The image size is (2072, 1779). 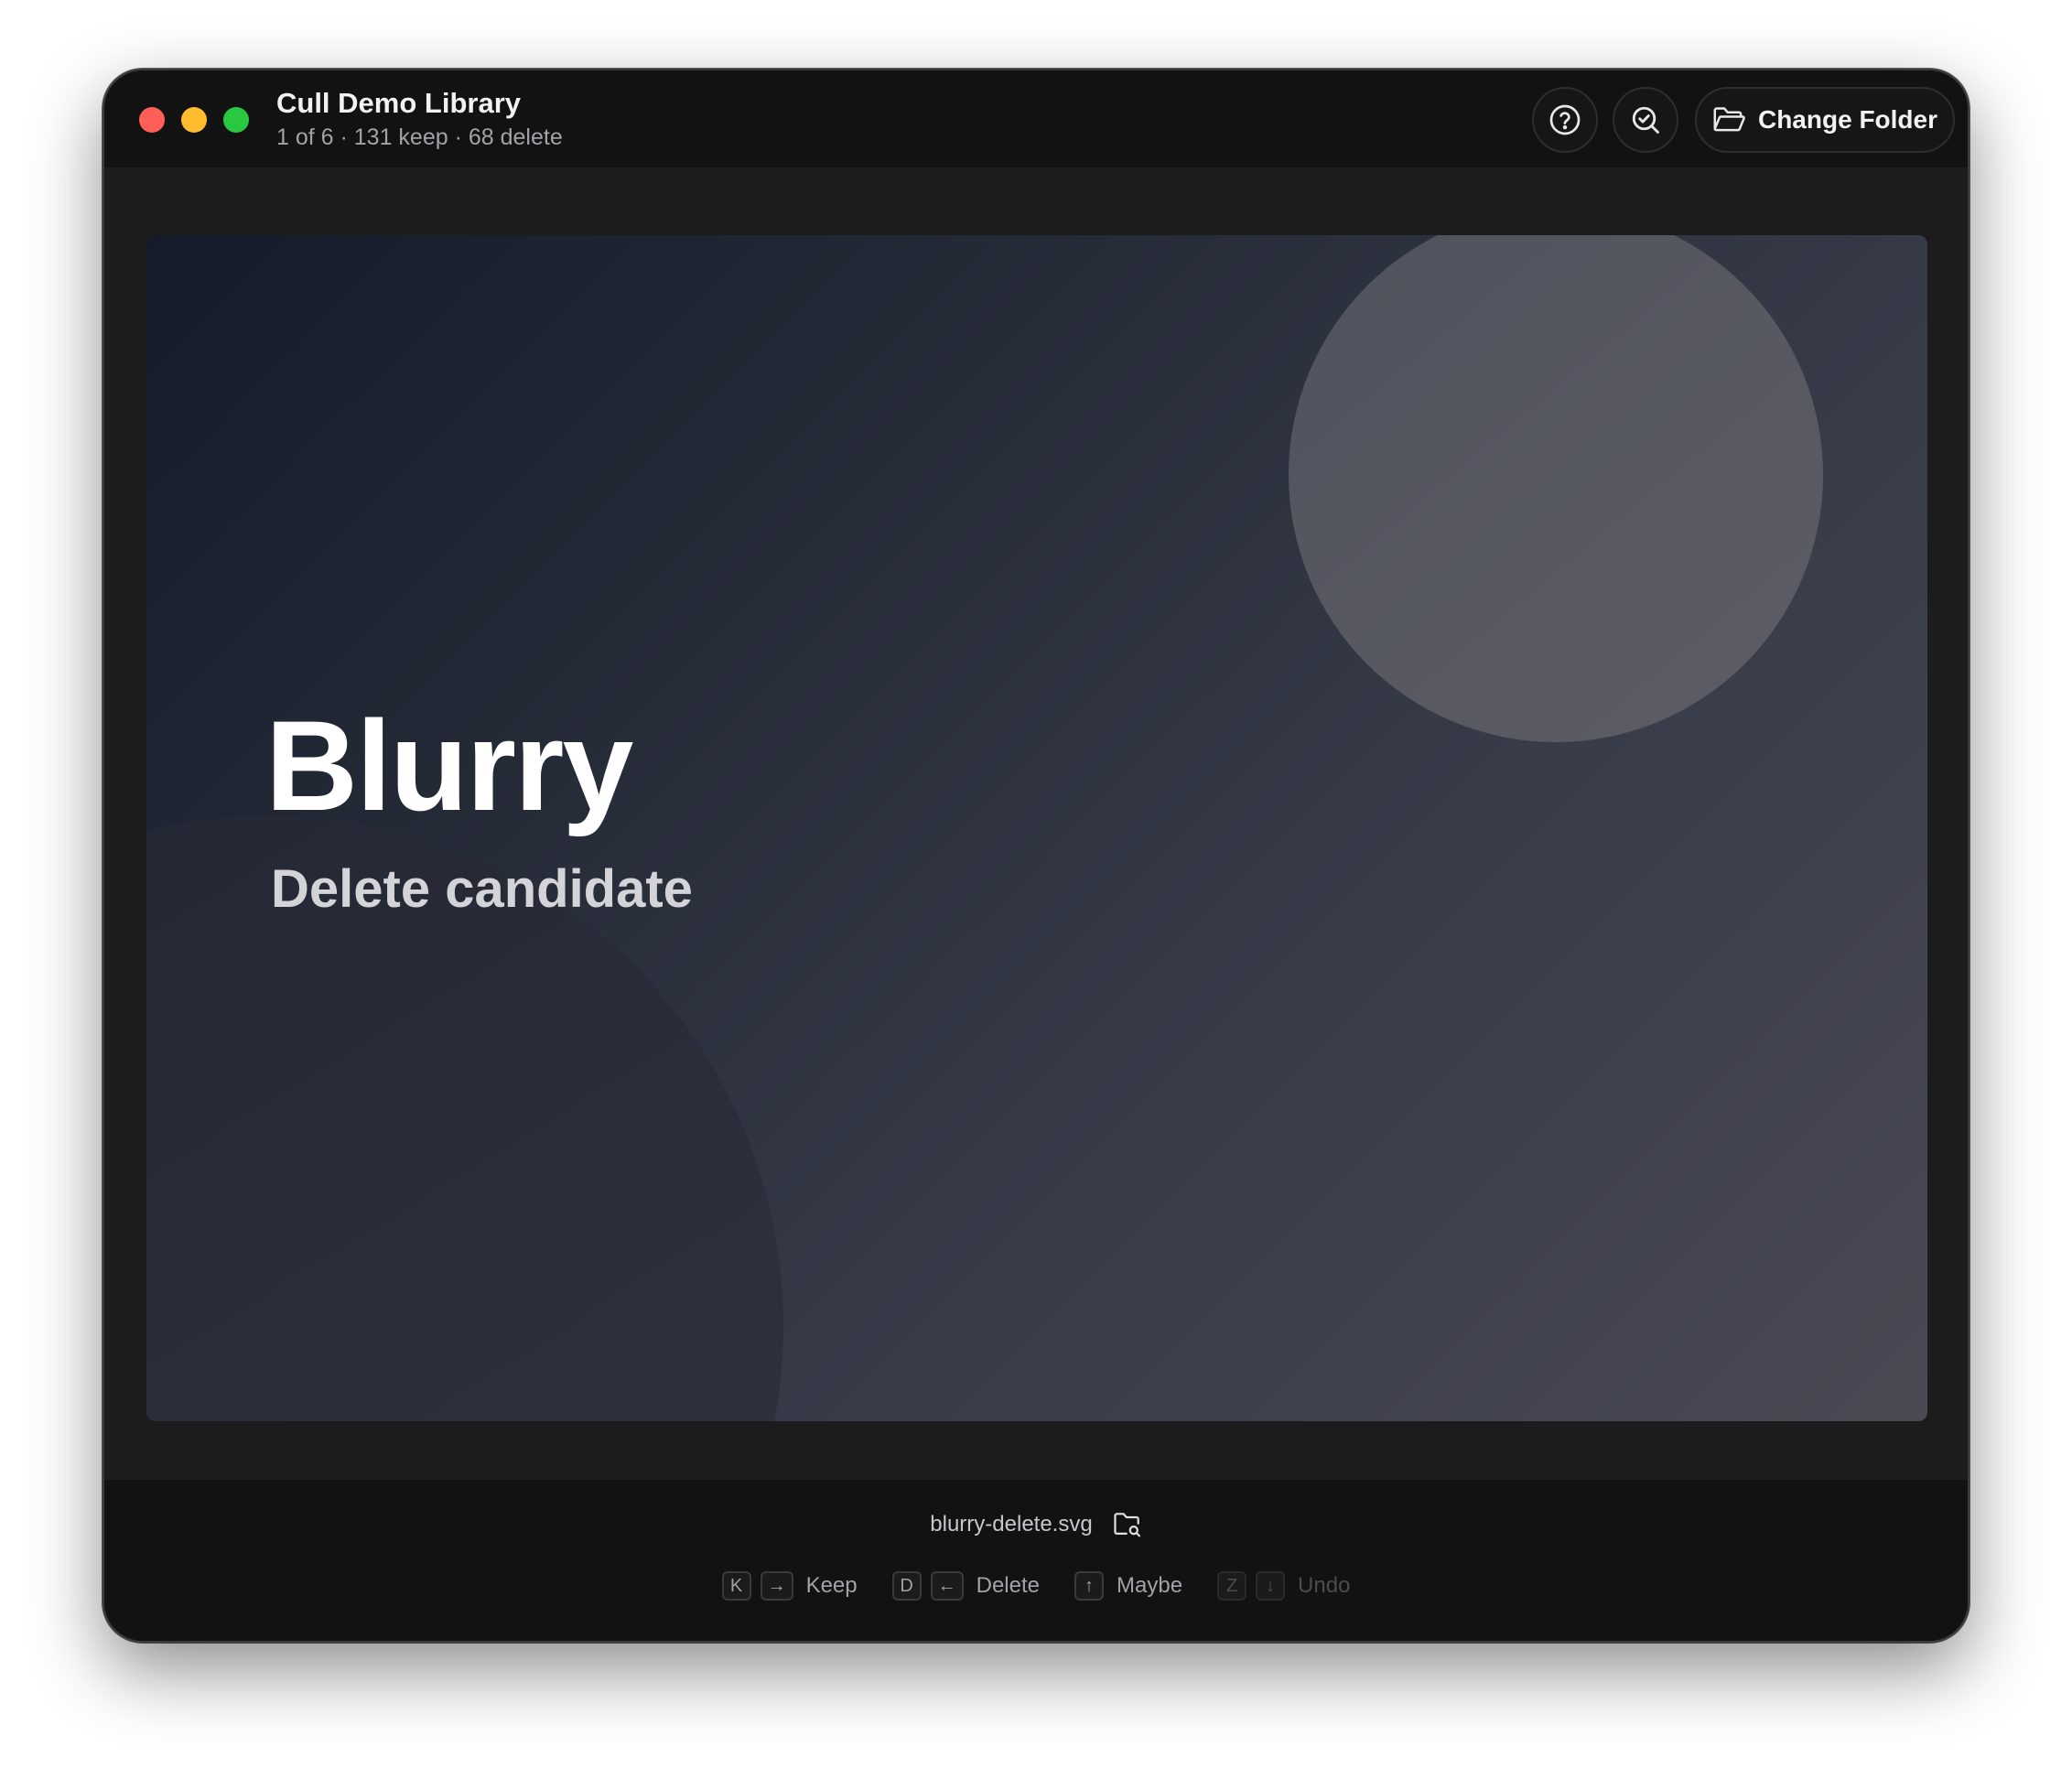 I want to click on review-button, so click(x=1645, y=120).